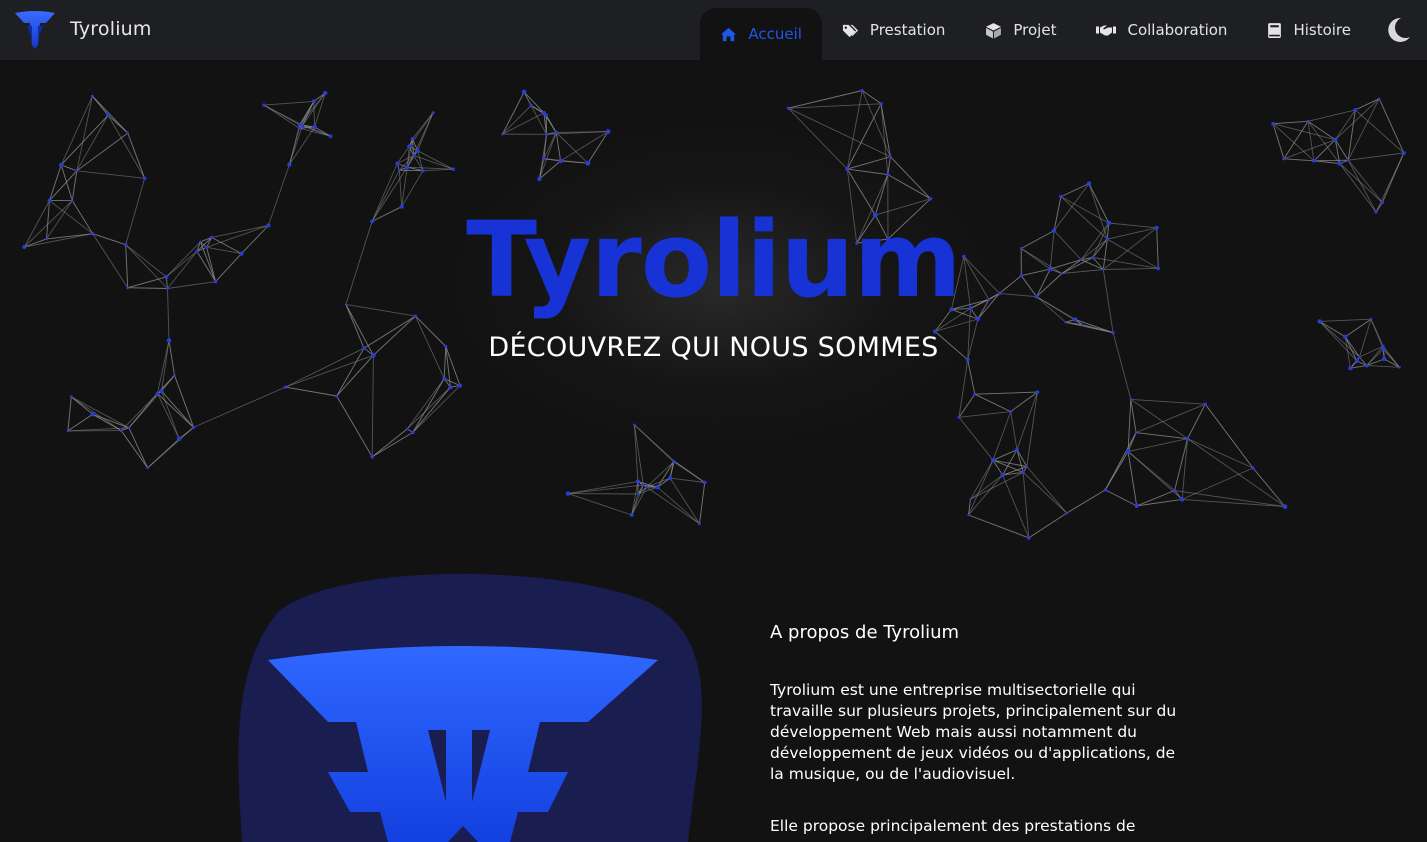 This screenshot has height=842, width=1427. Describe the element at coordinates (35, 29) in the screenshot. I see `tyrolium-logo-icon` at that location.